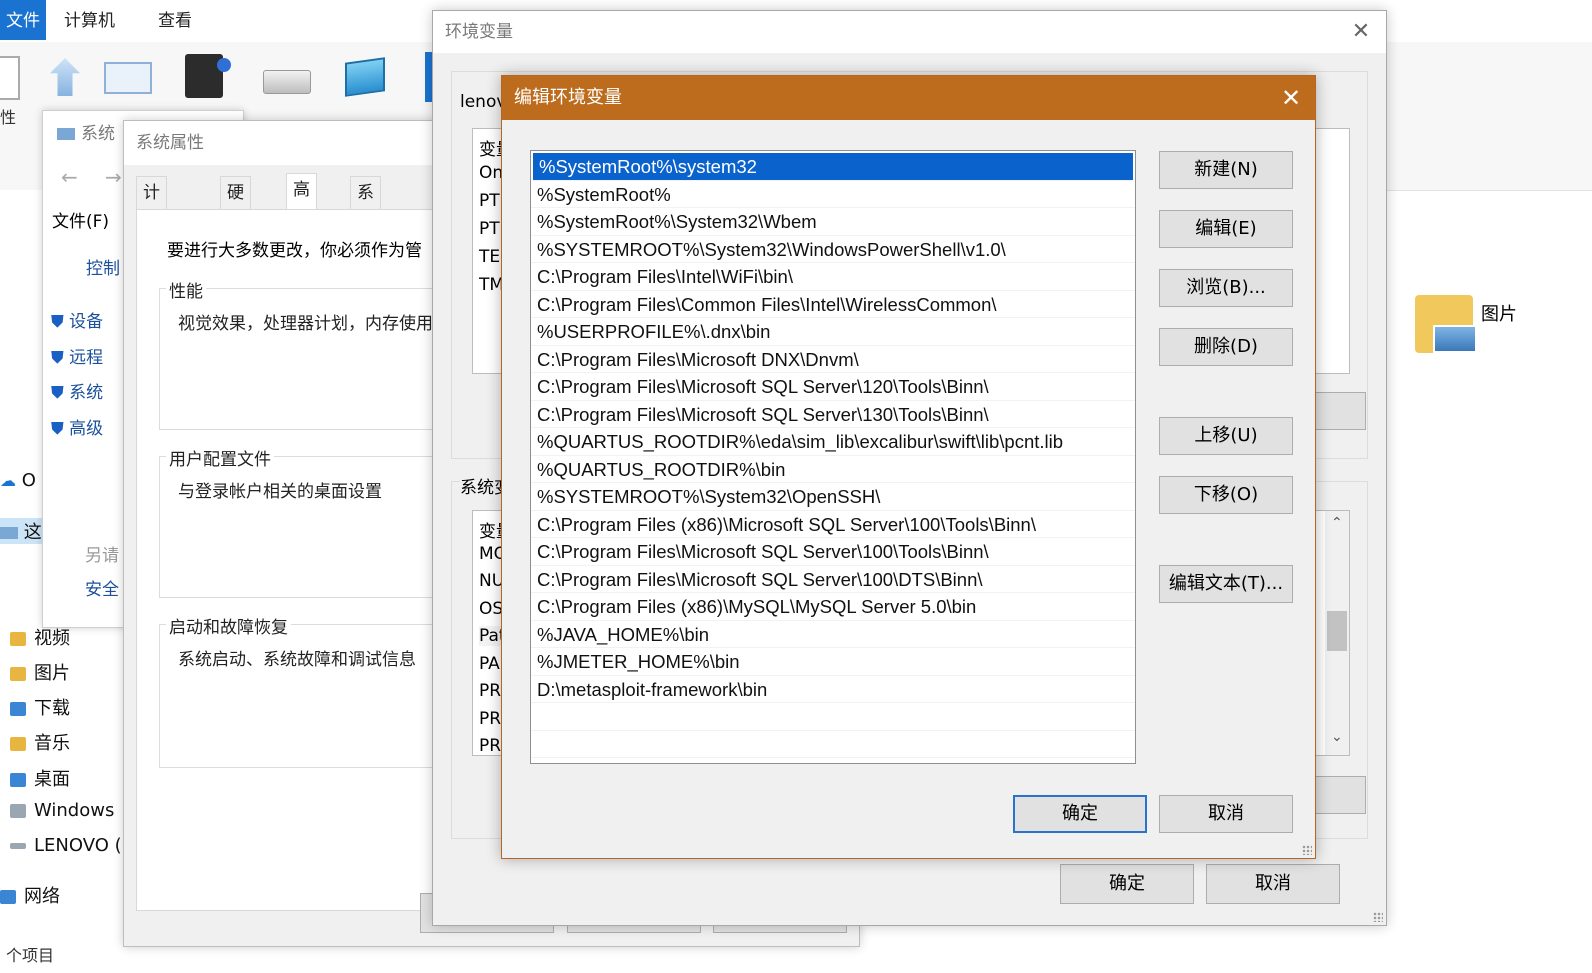 Image resolution: width=1592 pixels, height=973 pixels. What do you see at coordinates (1127, 884) in the screenshot?
I see `env-ok-button: 确定` at bounding box center [1127, 884].